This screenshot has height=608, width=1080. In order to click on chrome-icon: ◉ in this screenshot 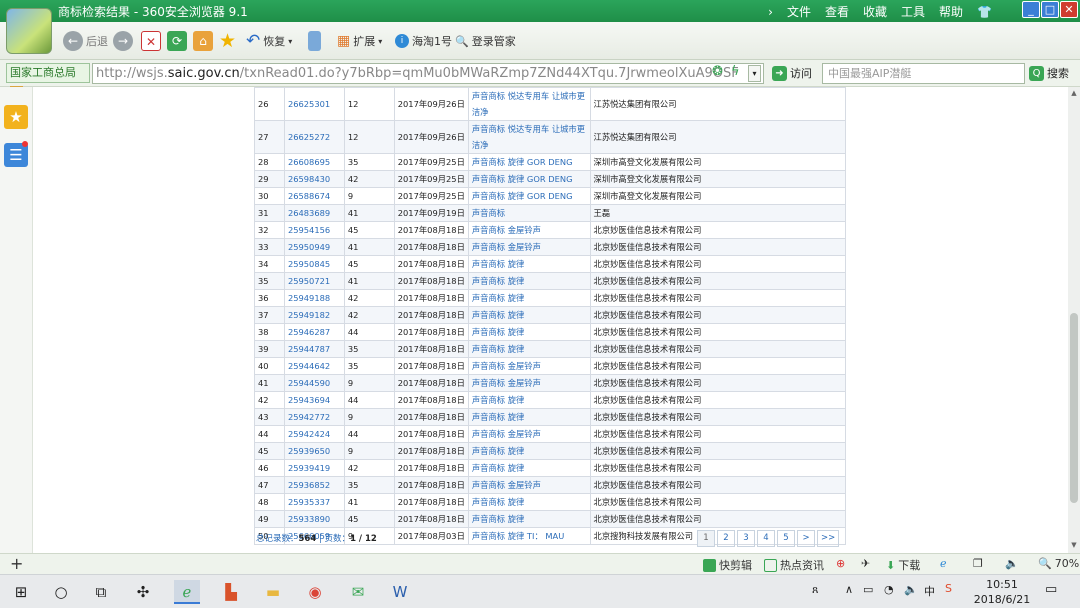, I will do `click(315, 592)`.